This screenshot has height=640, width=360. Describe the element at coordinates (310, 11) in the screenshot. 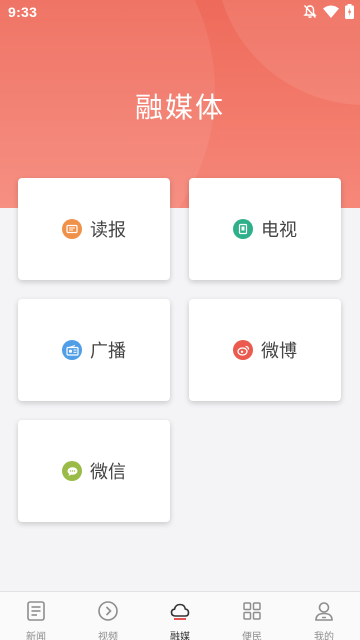

I see `notifications-off-icon` at that location.